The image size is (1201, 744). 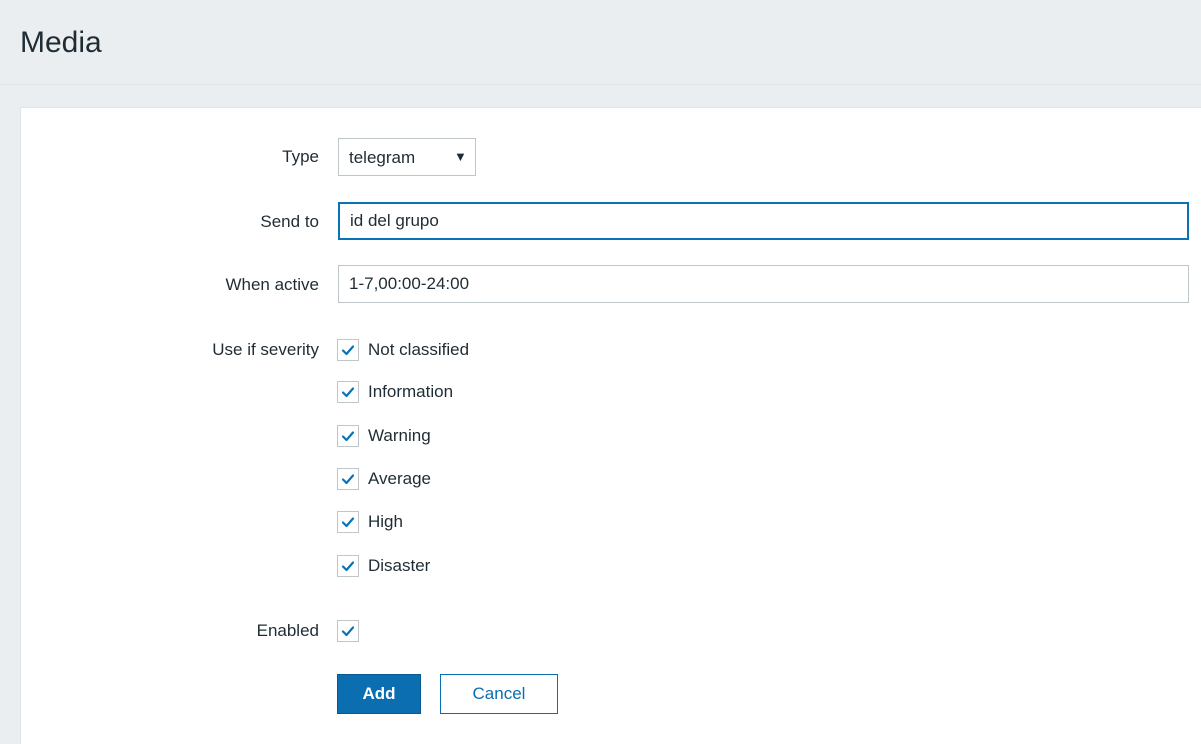 I want to click on severity-disaster: Disaster, so click(x=383, y=566).